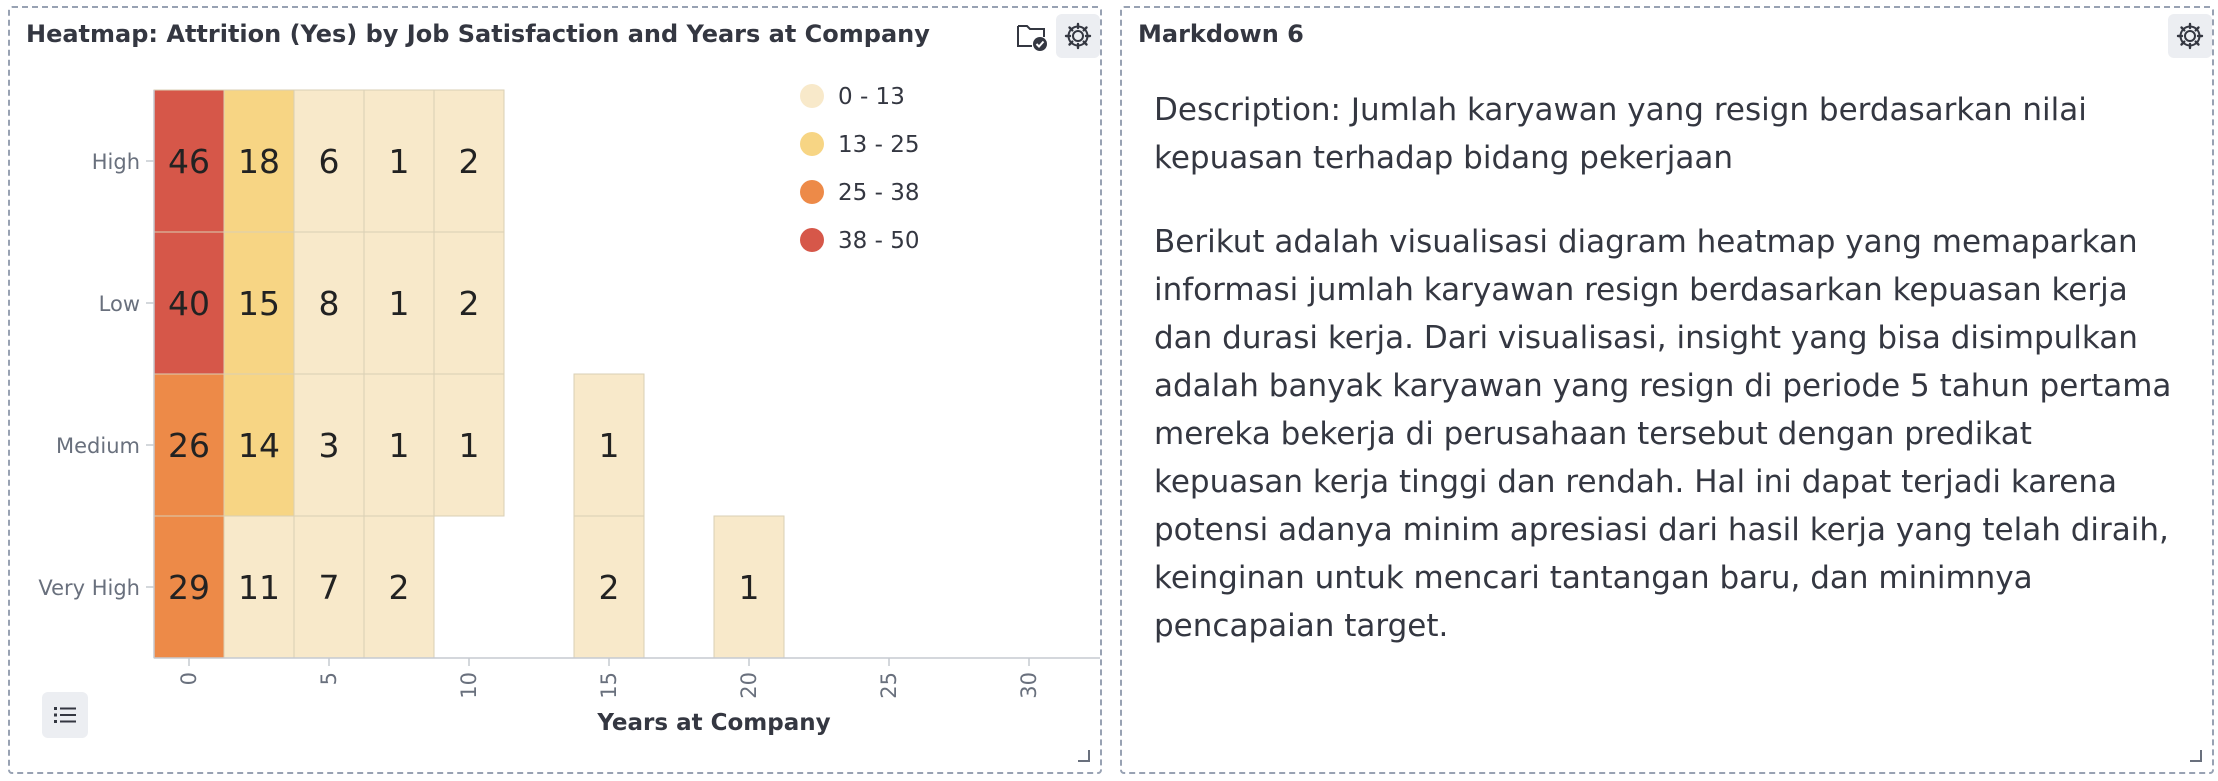 Image resolution: width=2218 pixels, height=781 pixels. What do you see at coordinates (259, 161) in the screenshot?
I see `cell-value-label: 18` at bounding box center [259, 161].